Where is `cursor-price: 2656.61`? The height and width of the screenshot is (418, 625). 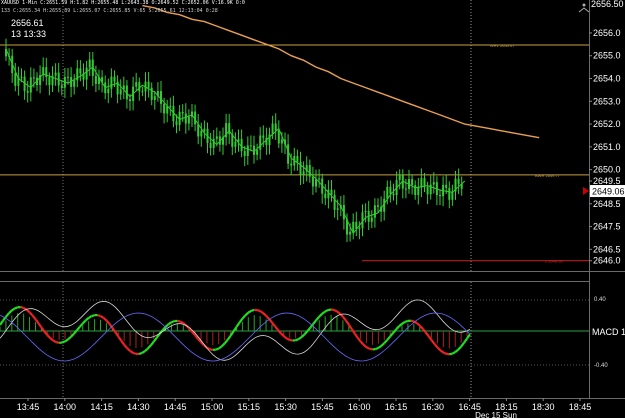 cursor-price: 2656.61 is located at coordinates (27, 23).